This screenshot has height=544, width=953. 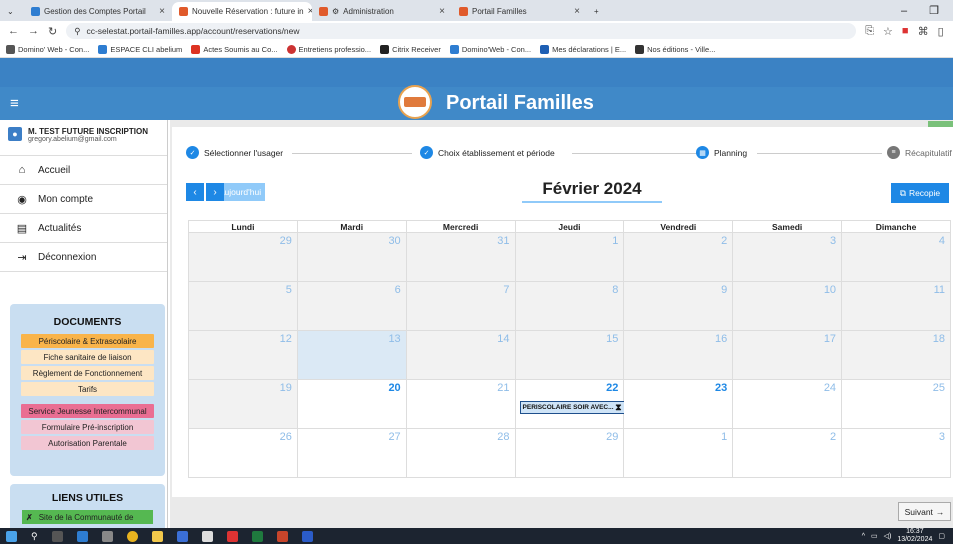 What do you see at coordinates (924, 511) in the screenshot?
I see `next-step-button: Suivant →` at bounding box center [924, 511].